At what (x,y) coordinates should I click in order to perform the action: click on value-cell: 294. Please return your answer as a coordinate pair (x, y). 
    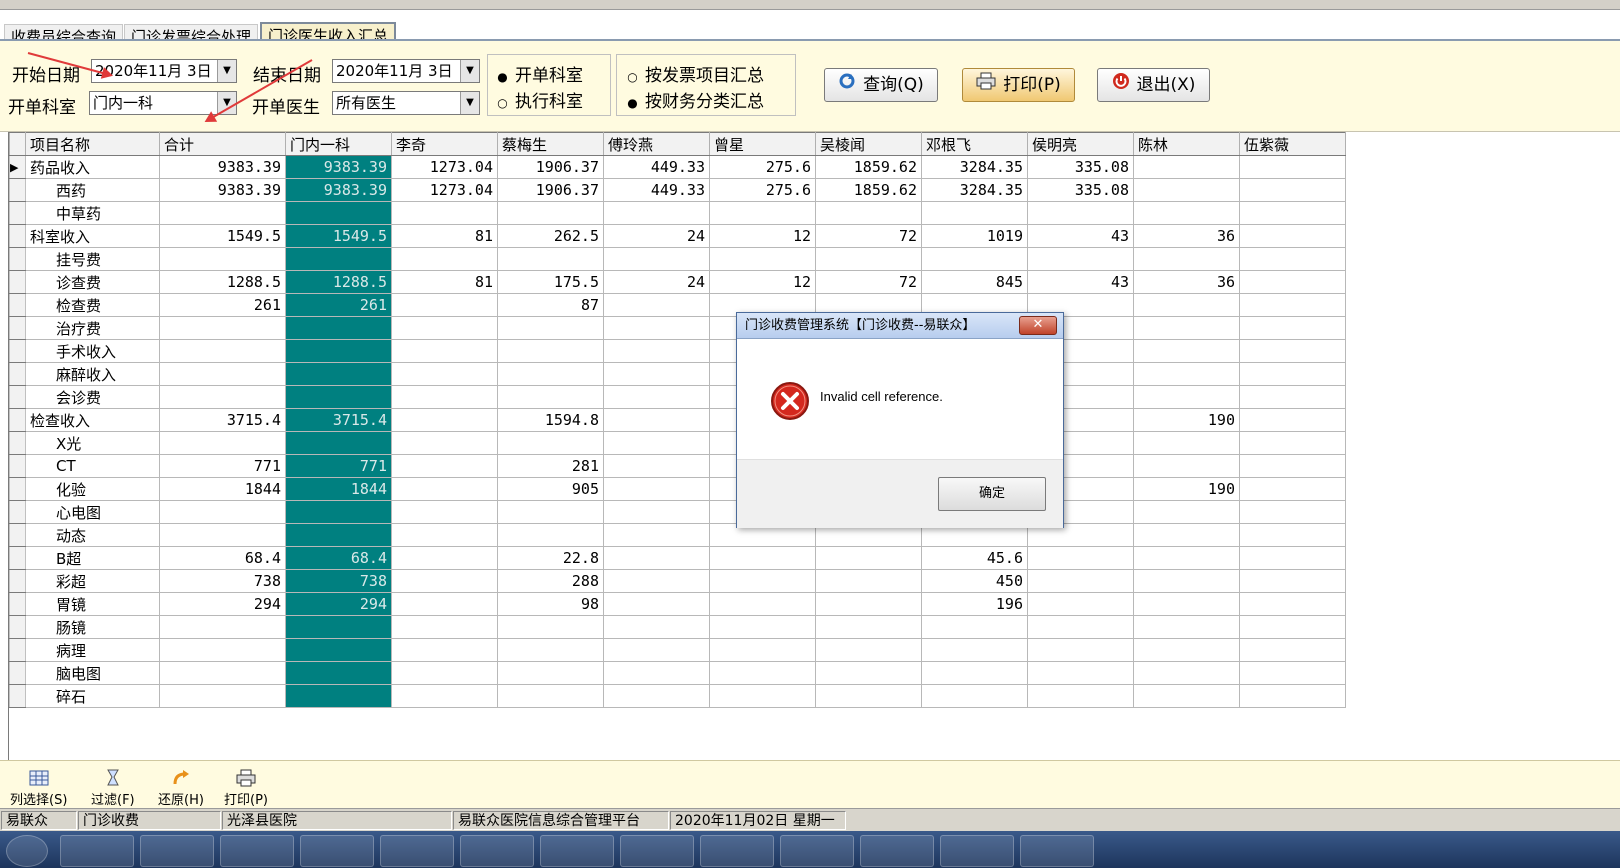
    Looking at the image, I should click on (338, 604).